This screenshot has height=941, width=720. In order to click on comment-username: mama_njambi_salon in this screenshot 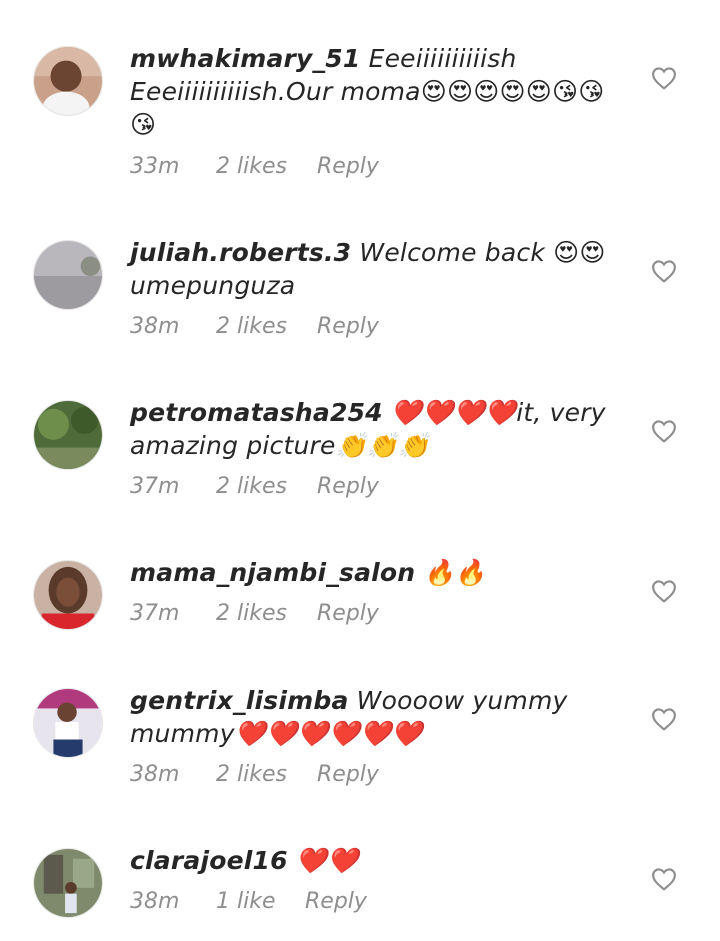, I will do `click(272, 572)`.